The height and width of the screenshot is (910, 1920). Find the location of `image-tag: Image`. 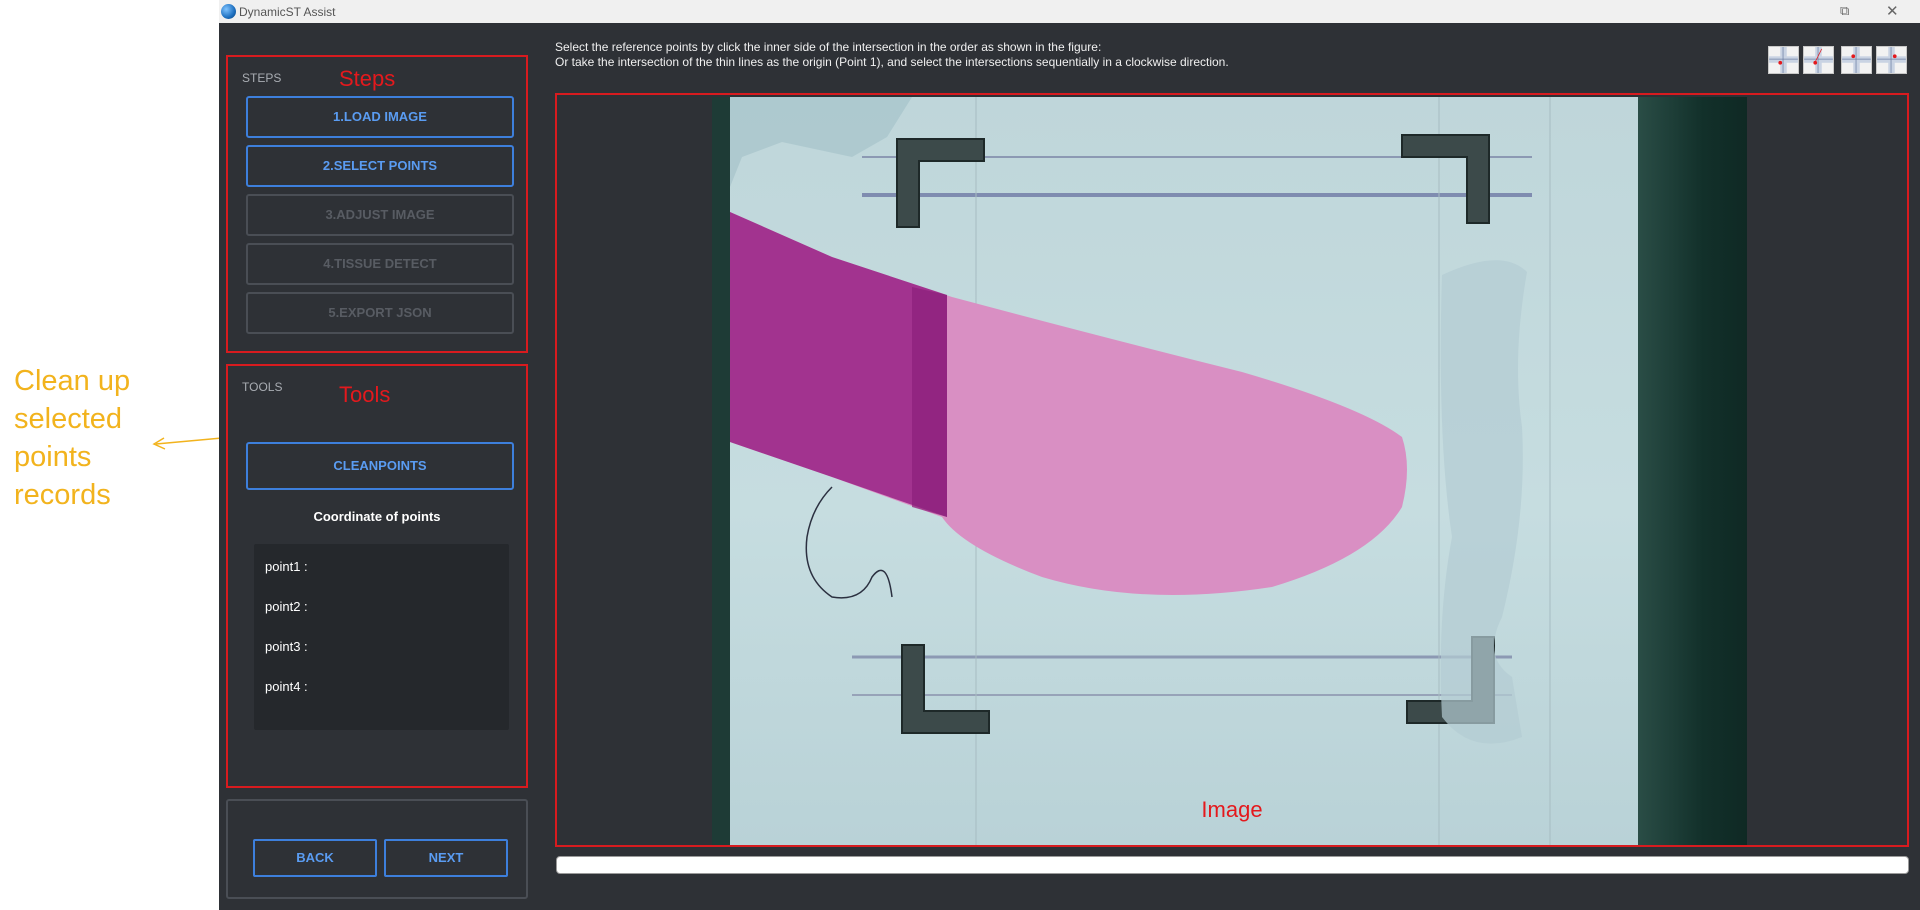

image-tag: Image is located at coordinates (1232, 809).